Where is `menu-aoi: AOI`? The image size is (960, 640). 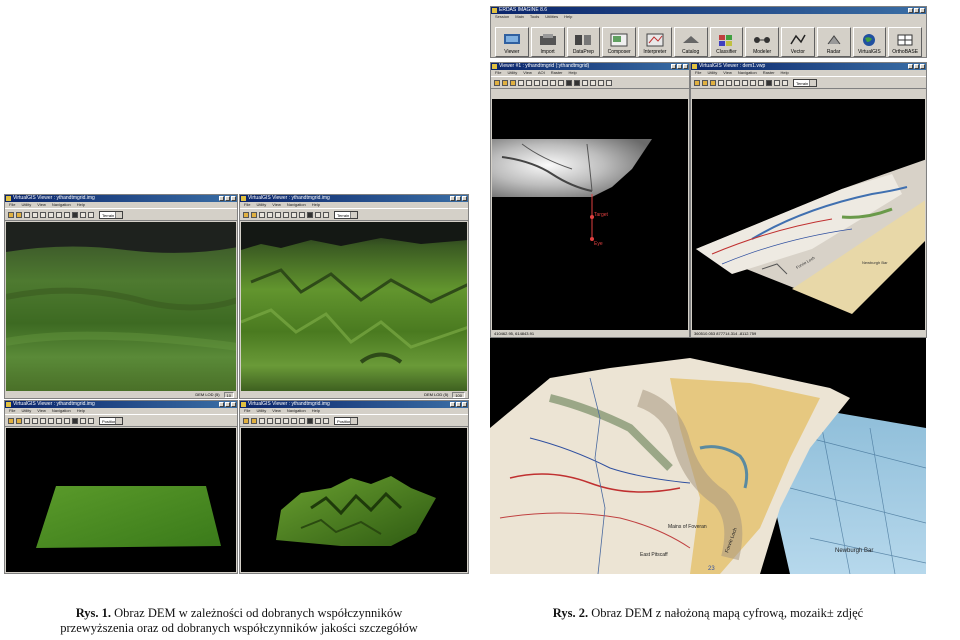
menu-aoi: AOI is located at coordinates (541, 73).